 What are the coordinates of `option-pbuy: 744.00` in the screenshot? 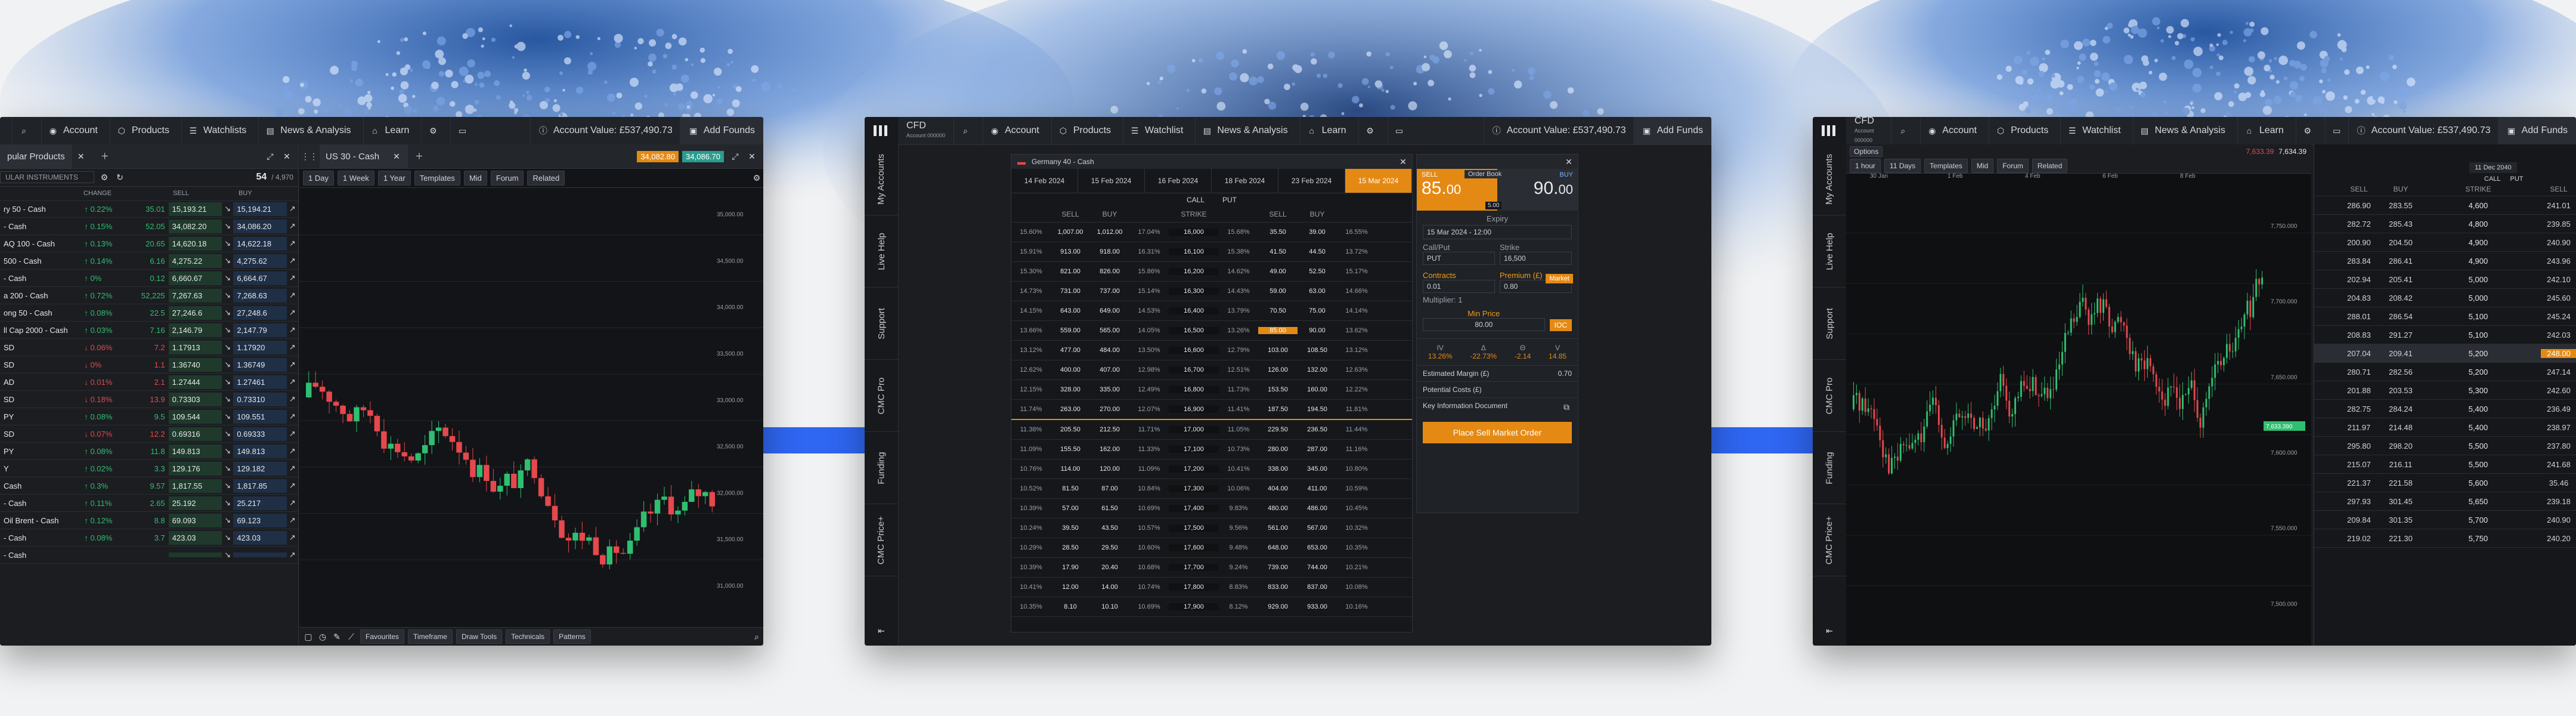 It's located at (1317, 567).